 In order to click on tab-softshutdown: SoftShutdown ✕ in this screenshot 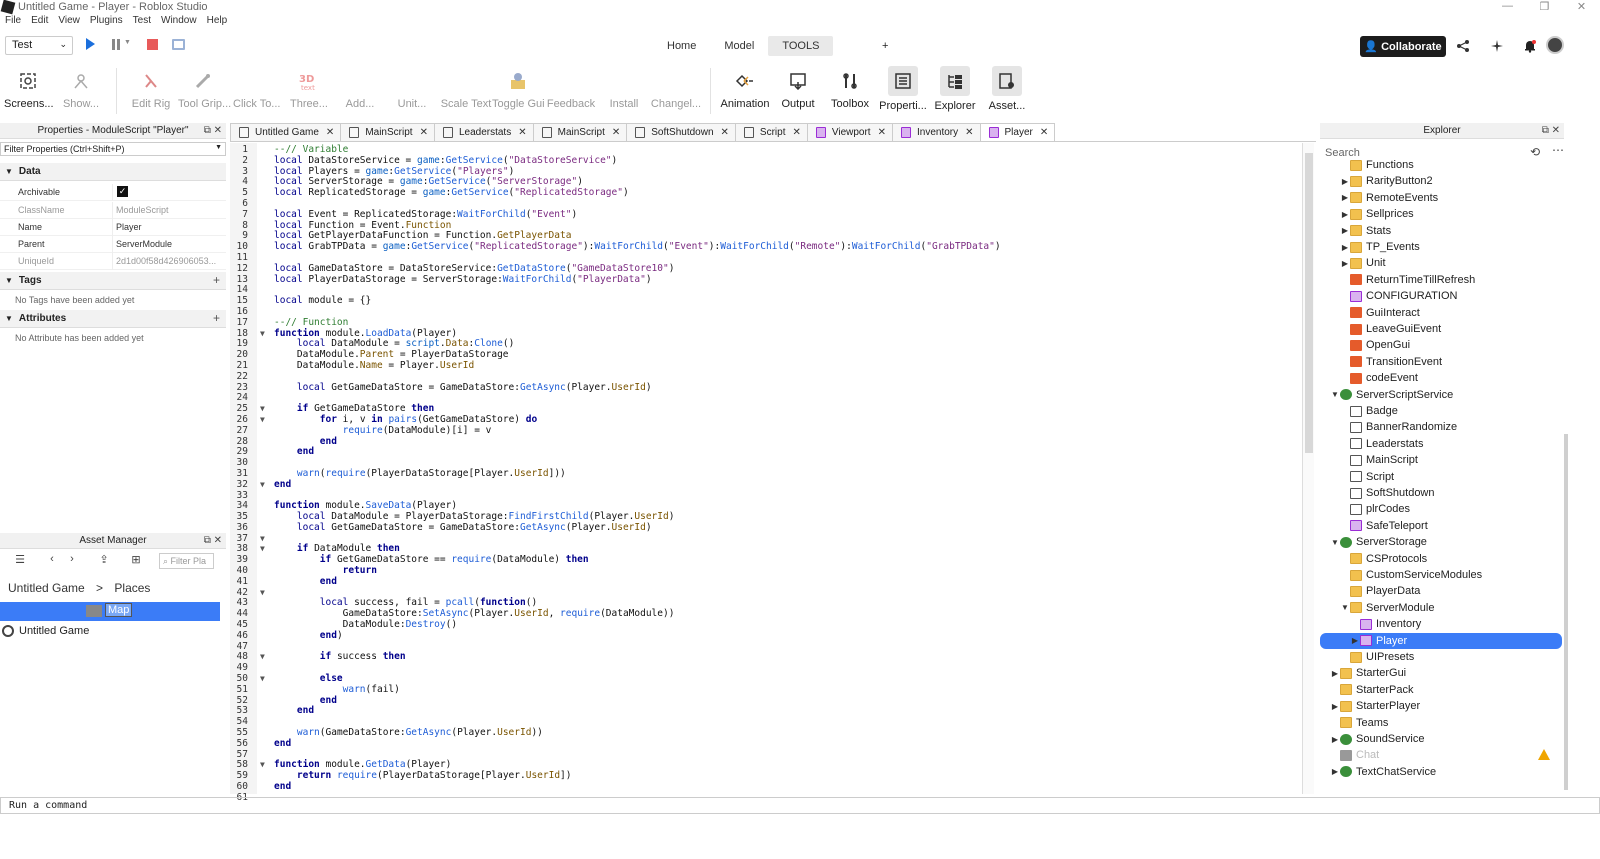, I will do `click(681, 132)`.